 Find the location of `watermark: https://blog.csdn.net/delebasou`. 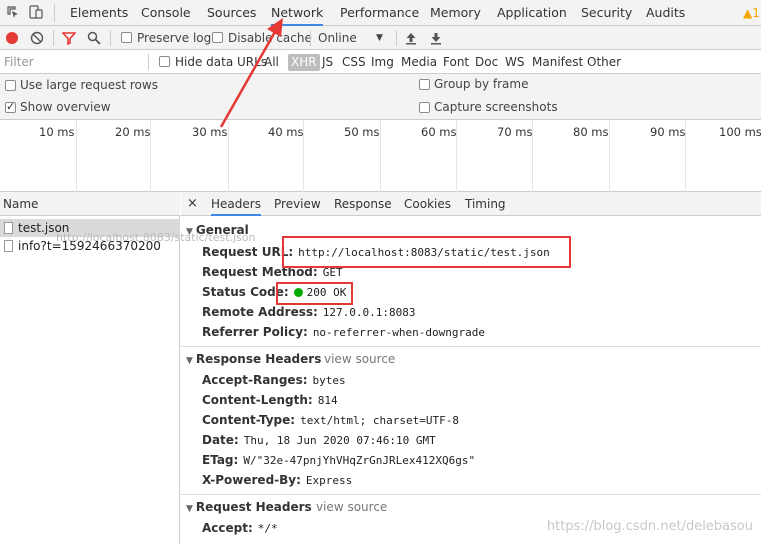

watermark: https://blog.csdn.net/delebasou is located at coordinates (649, 526).